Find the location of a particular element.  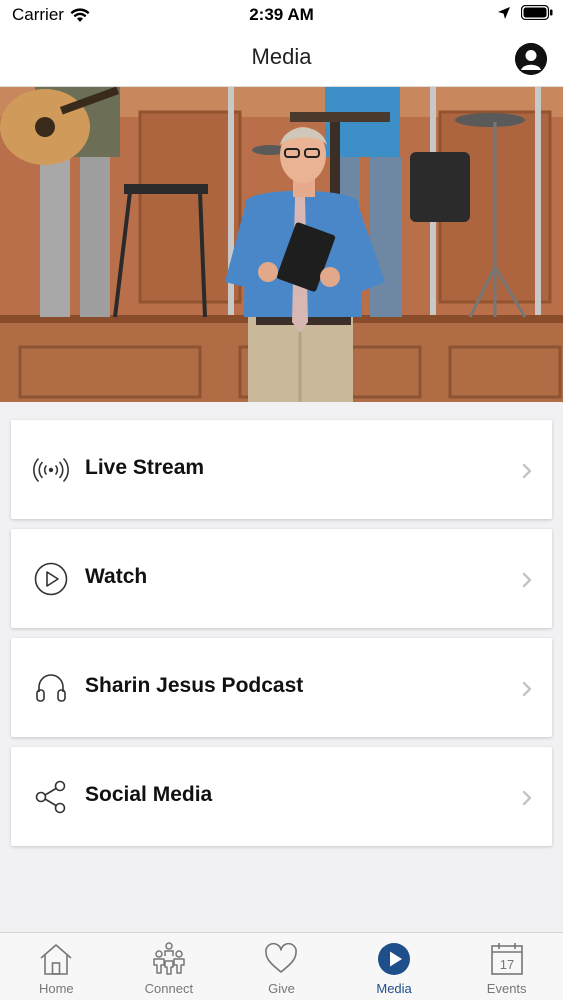

menu-item-podcast: Sharin Jesus Podcast is located at coordinates (281, 687).